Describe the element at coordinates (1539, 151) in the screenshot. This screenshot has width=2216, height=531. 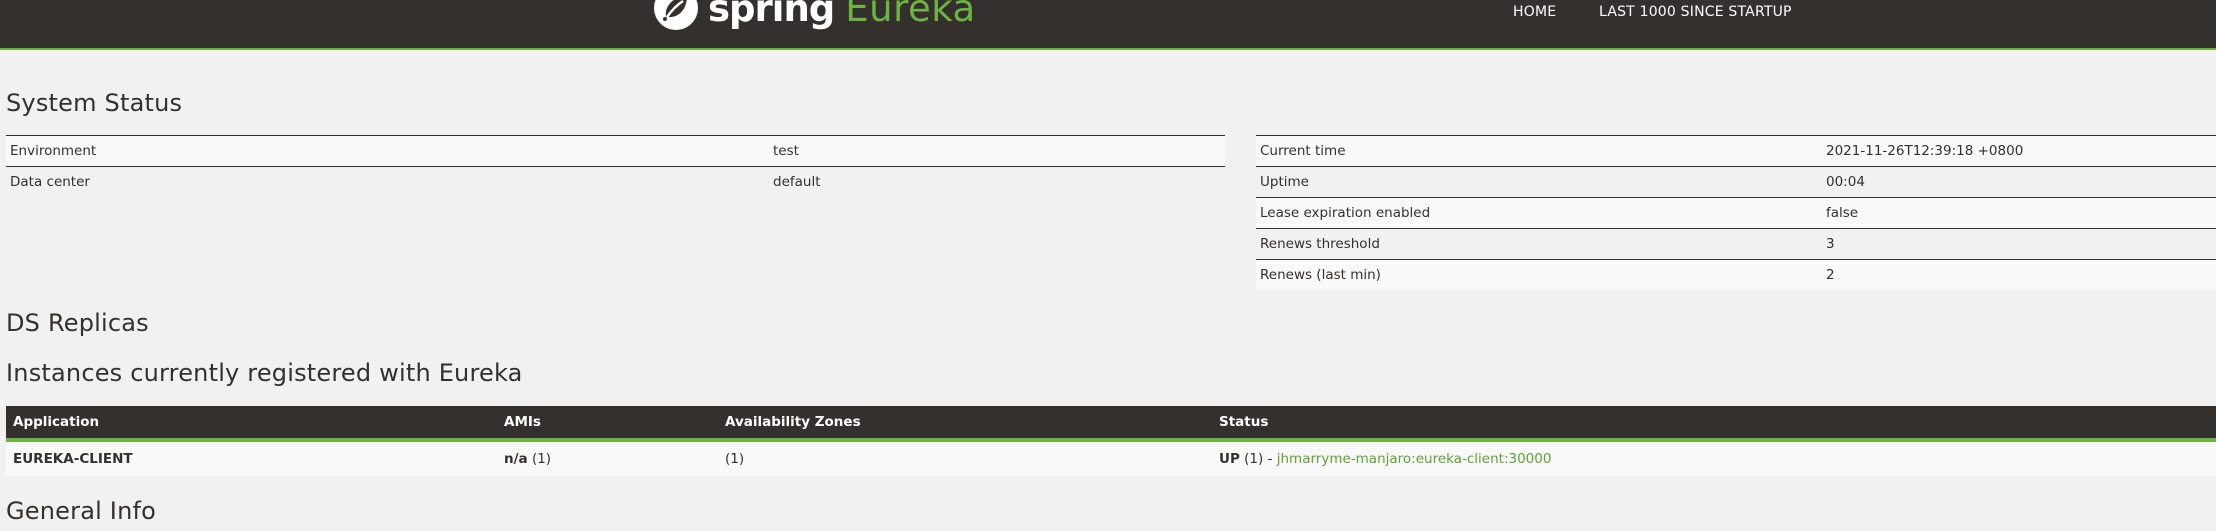
I see `current-time-label: Current time` at that location.